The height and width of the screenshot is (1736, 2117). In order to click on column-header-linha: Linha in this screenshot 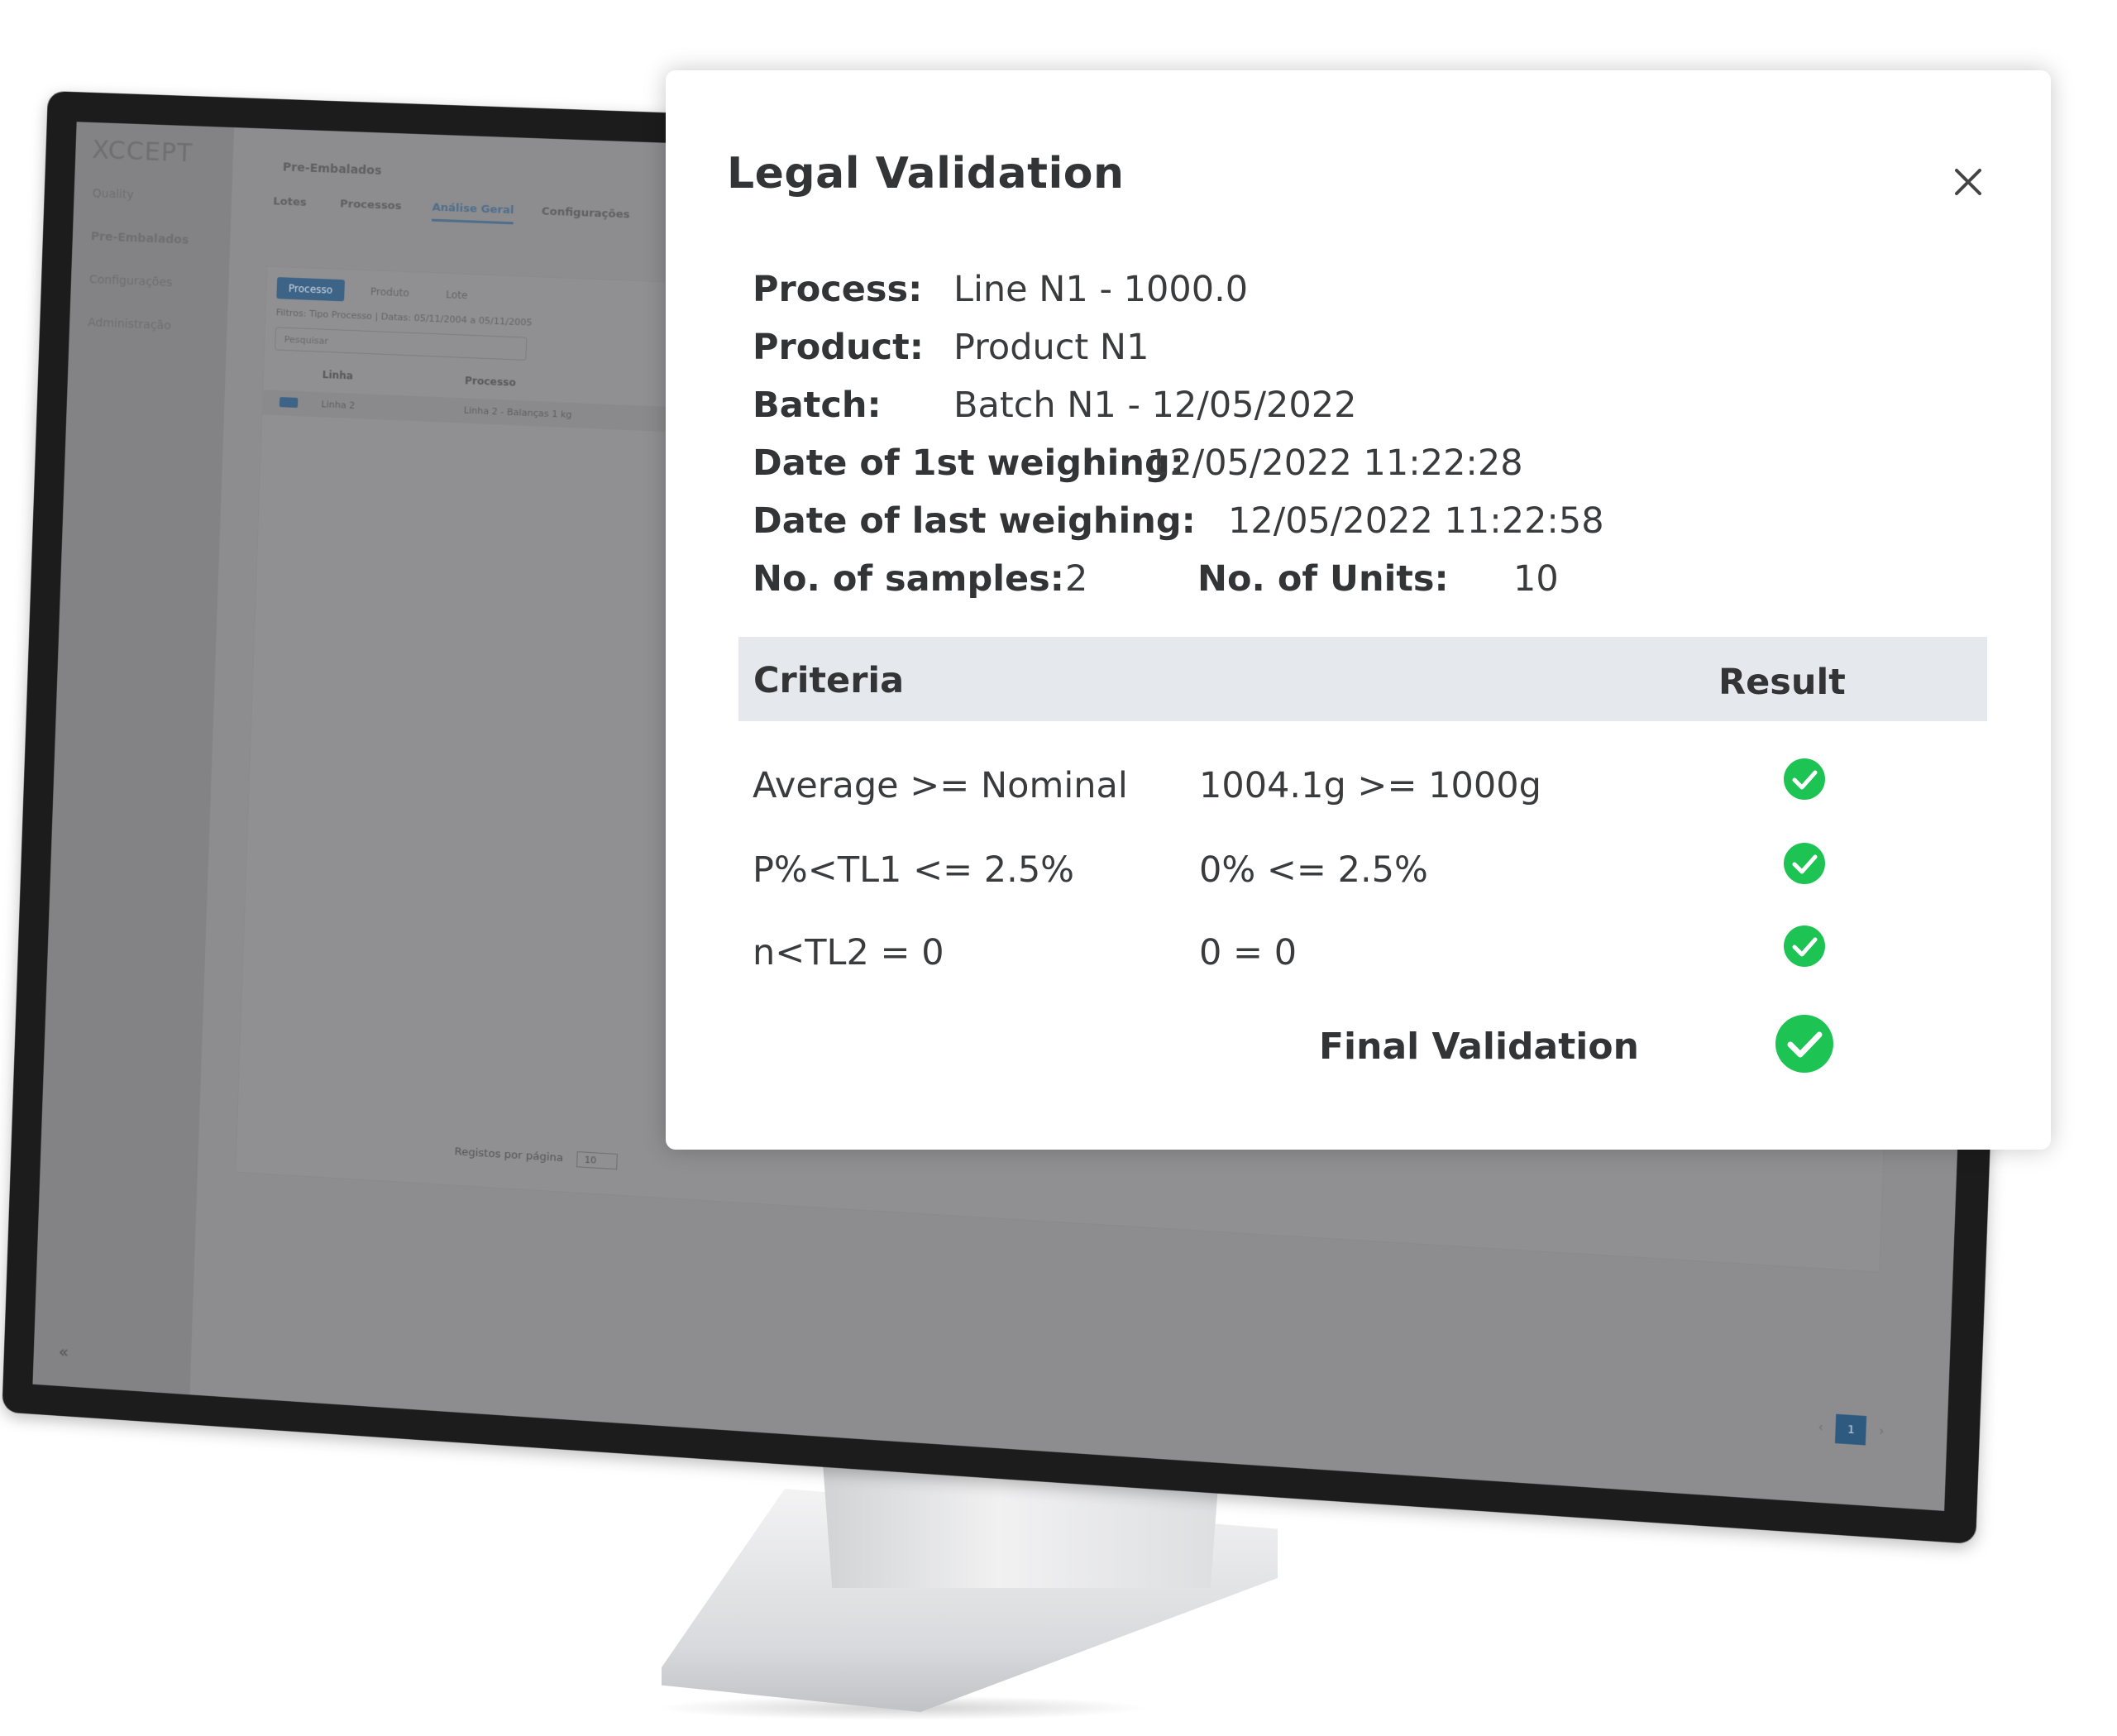, I will do `click(338, 375)`.